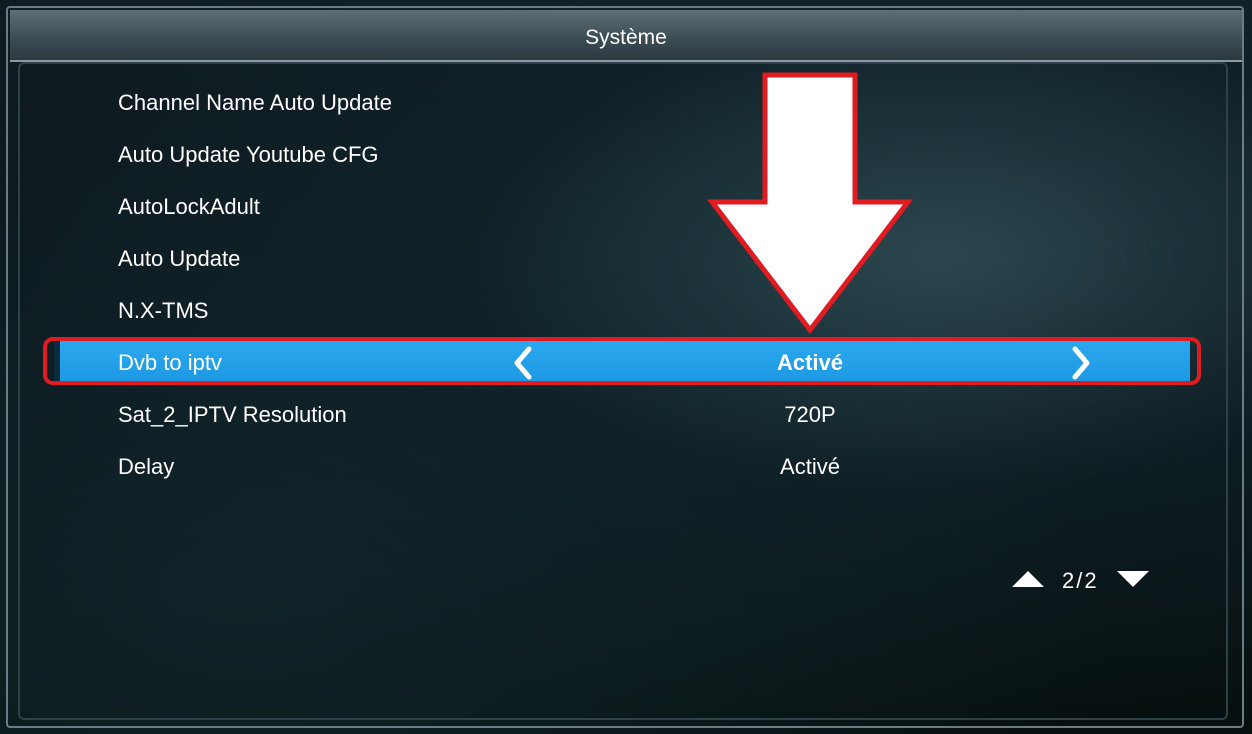 The image size is (1252, 734). What do you see at coordinates (810, 205) in the screenshot?
I see `down-arrow-icon` at bounding box center [810, 205].